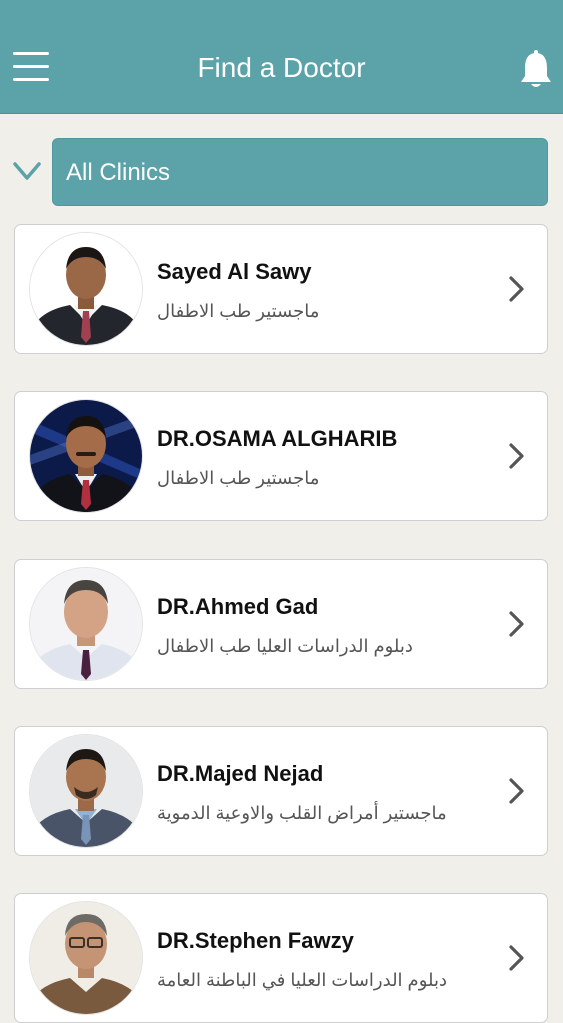  What do you see at coordinates (281, 67) in the screenshot?
I see `page-title: Find a Doctor` at bounding box center [281, 67].